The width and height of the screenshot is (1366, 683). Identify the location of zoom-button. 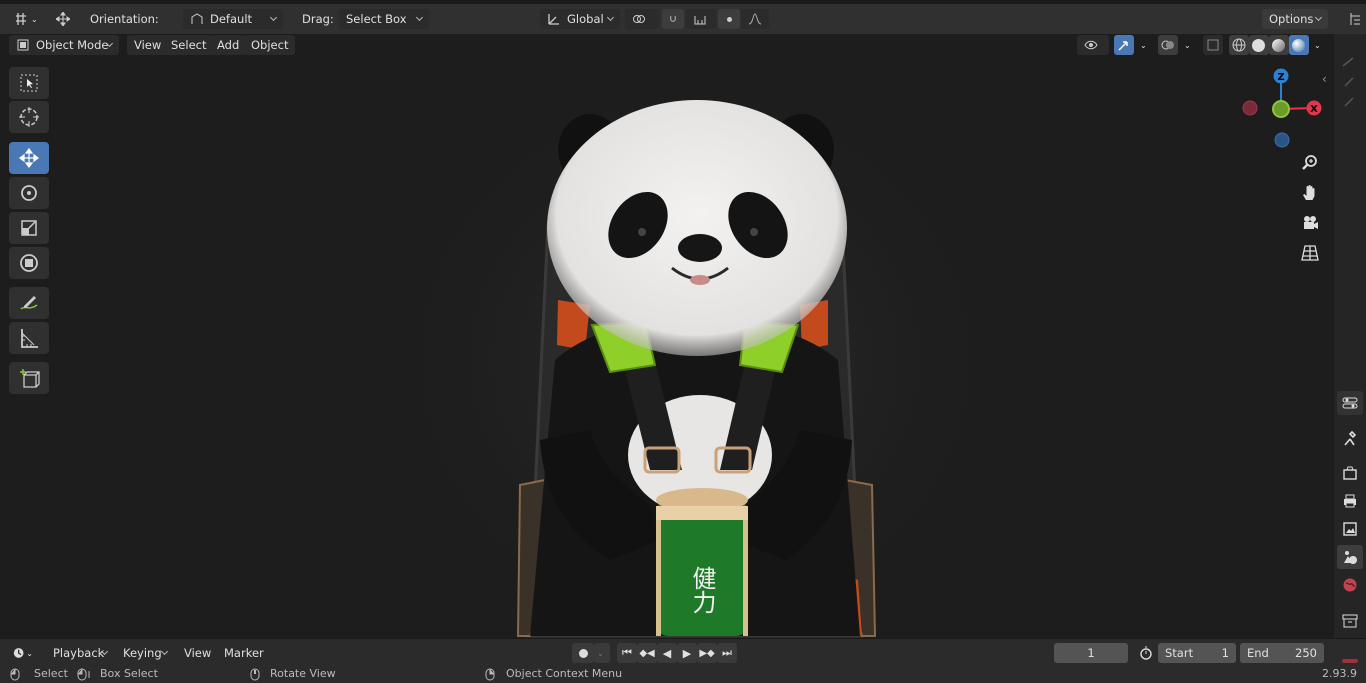
(1310, 163).